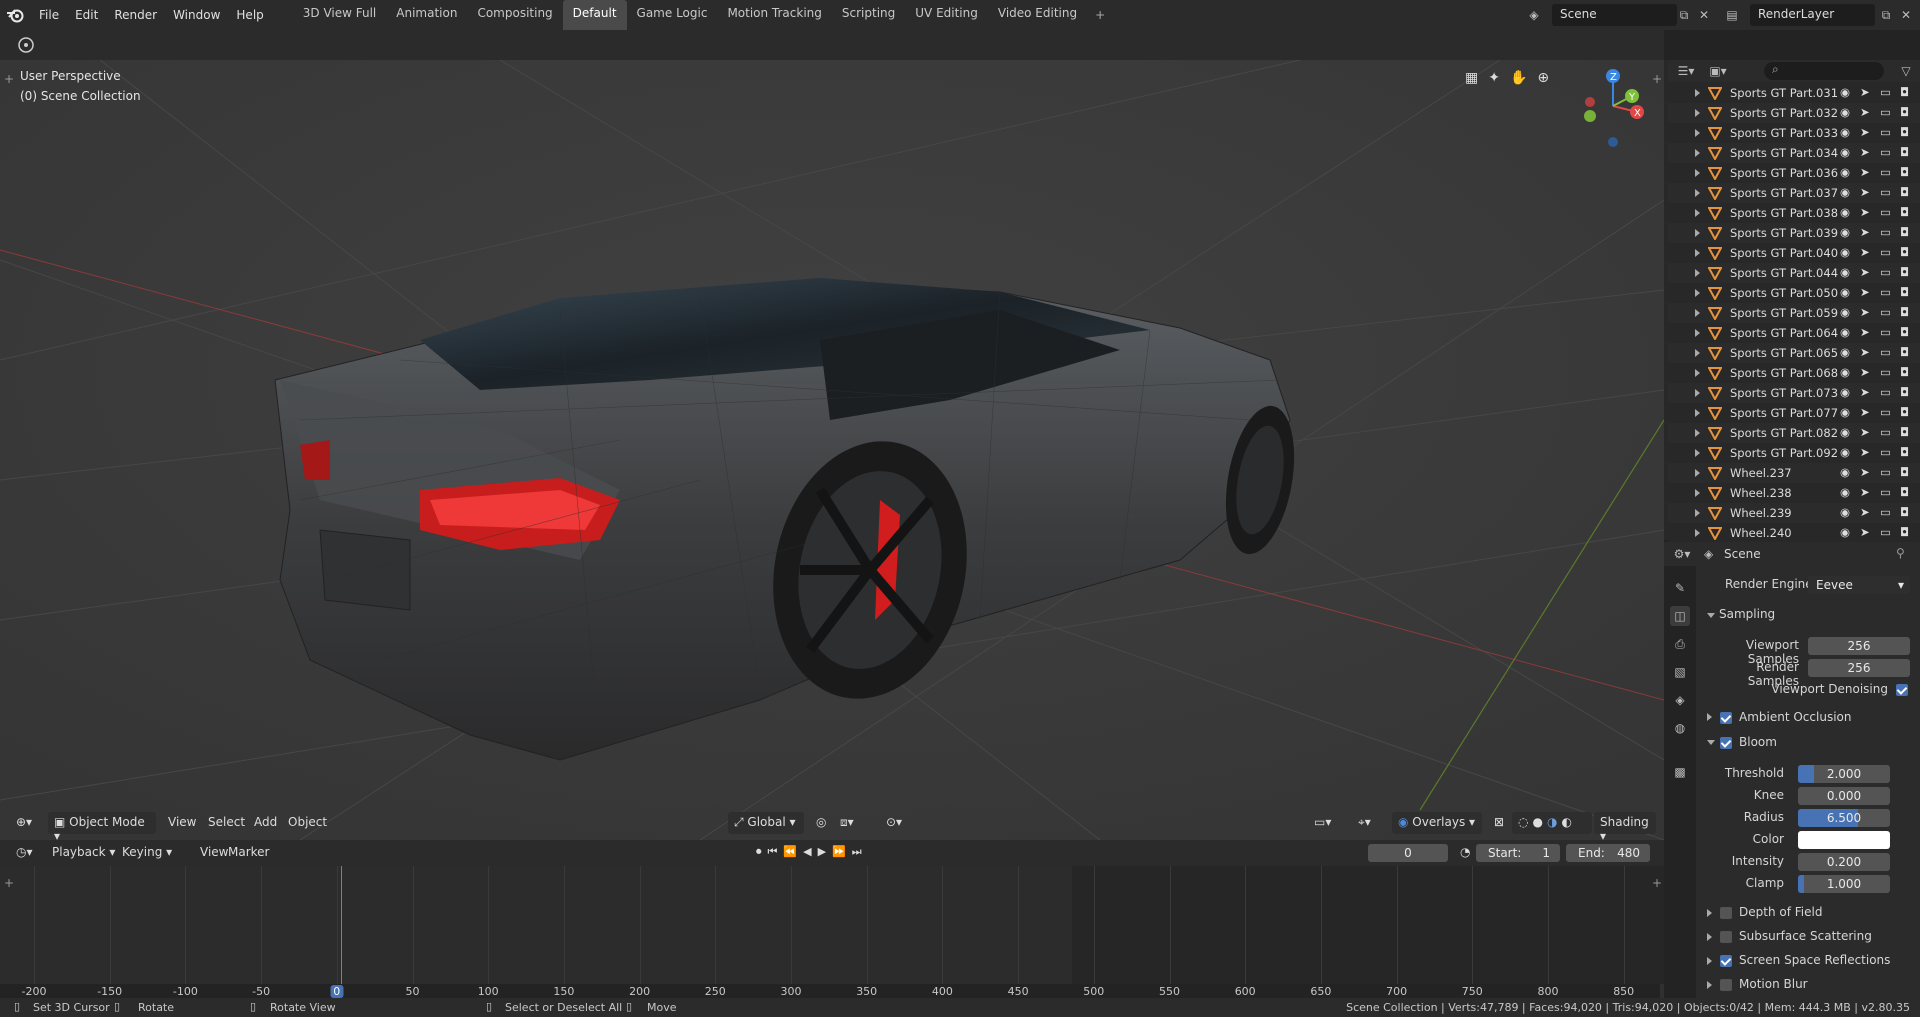 The image size is (1920, 1017). I want to click on select-menu: Select, so click(226, 823).